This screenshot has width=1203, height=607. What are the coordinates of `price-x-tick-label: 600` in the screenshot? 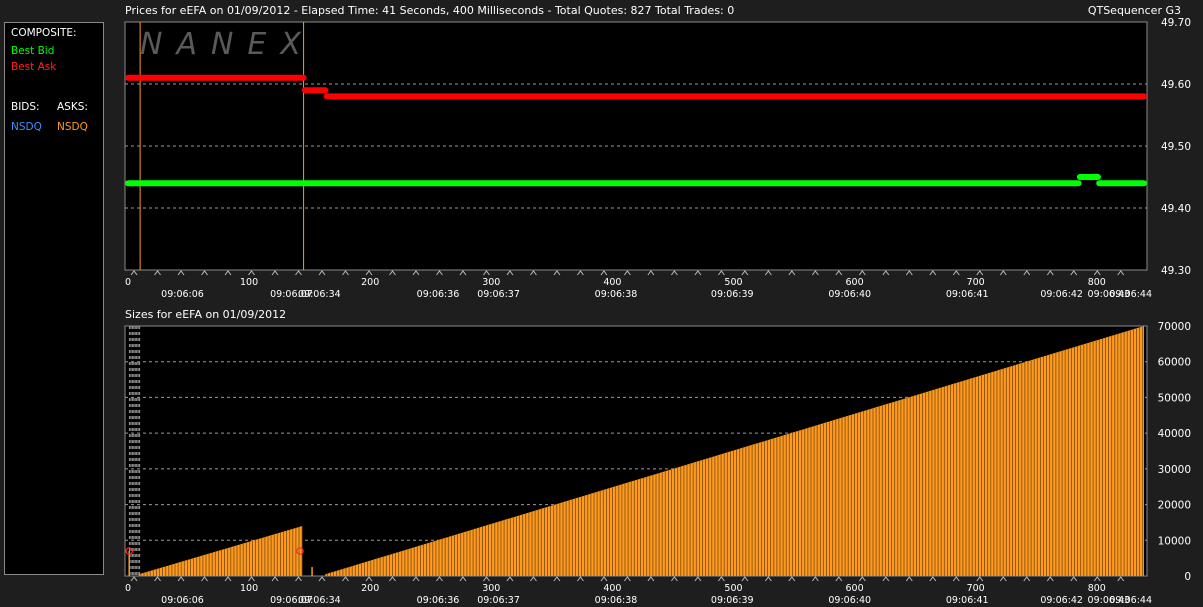 It's located at (855, 282).